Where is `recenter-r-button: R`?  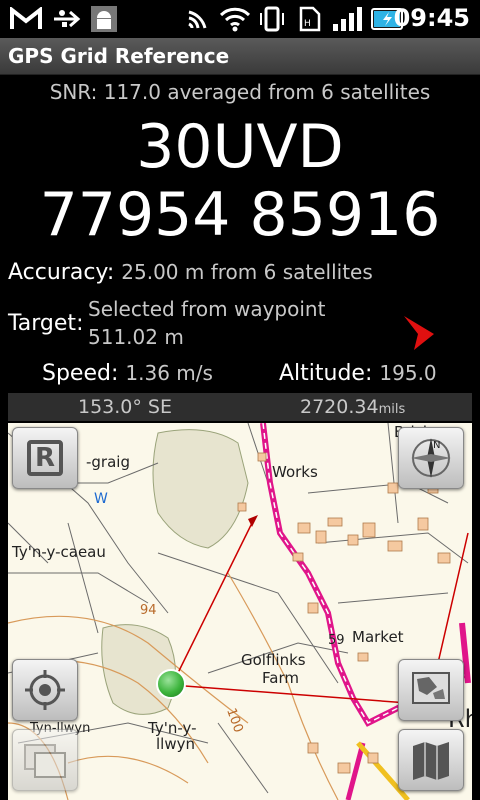
recenter-r-button: R is located at coordinates (45, 458).